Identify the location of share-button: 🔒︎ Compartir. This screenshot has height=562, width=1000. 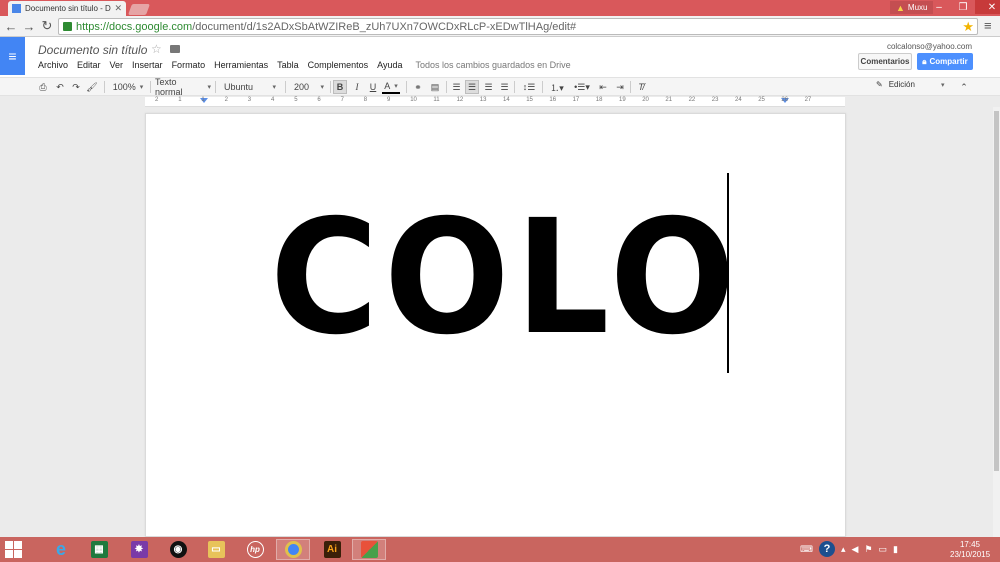
(945, 61).